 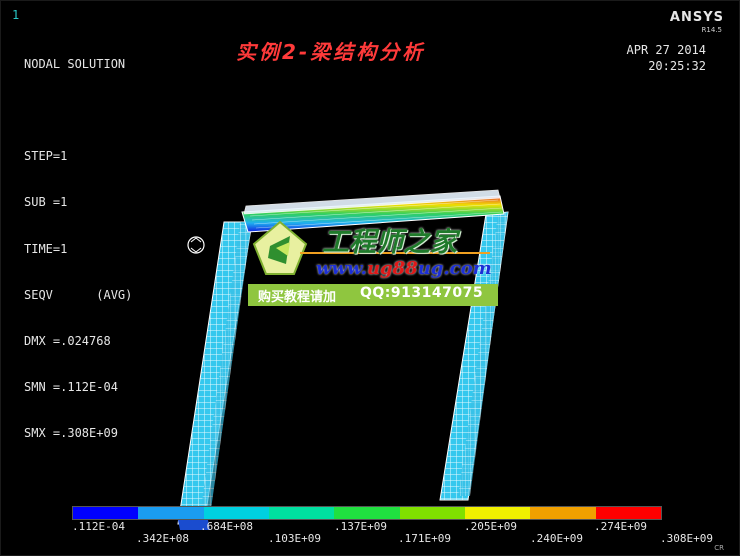 What do you see at coordinates (422, 293) in the screenshot?
I see `watermark-qq: QQ:913147075` at bounding box center [422, 293].